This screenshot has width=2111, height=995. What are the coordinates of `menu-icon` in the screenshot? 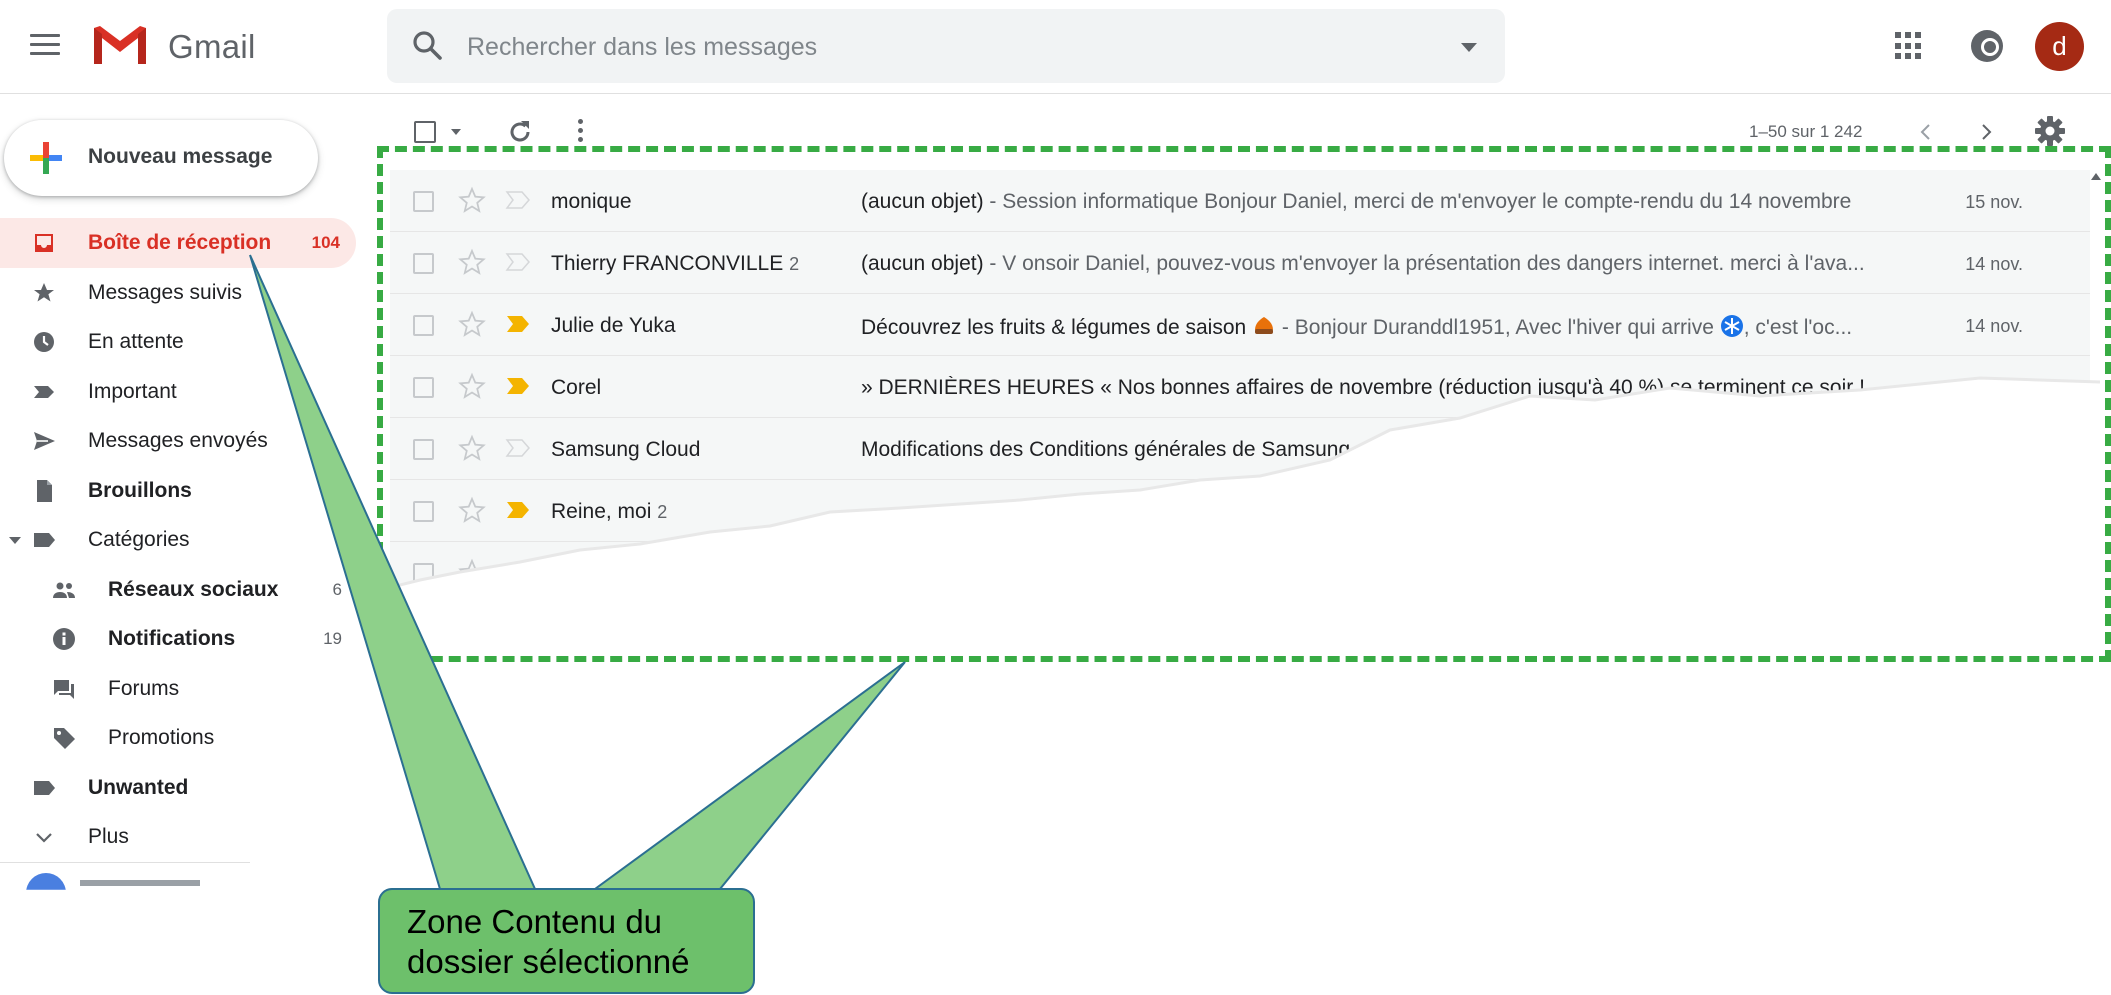 It's located at (45, 45).